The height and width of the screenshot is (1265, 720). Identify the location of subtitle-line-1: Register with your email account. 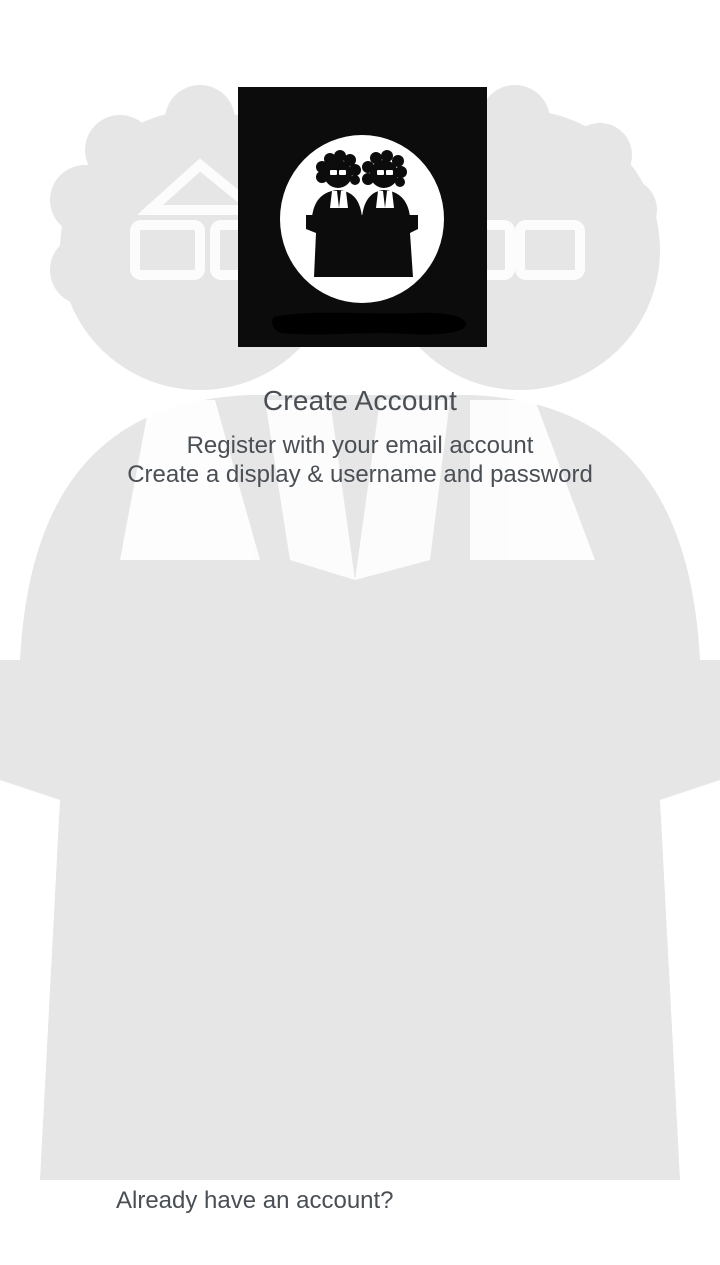
(360, 445).